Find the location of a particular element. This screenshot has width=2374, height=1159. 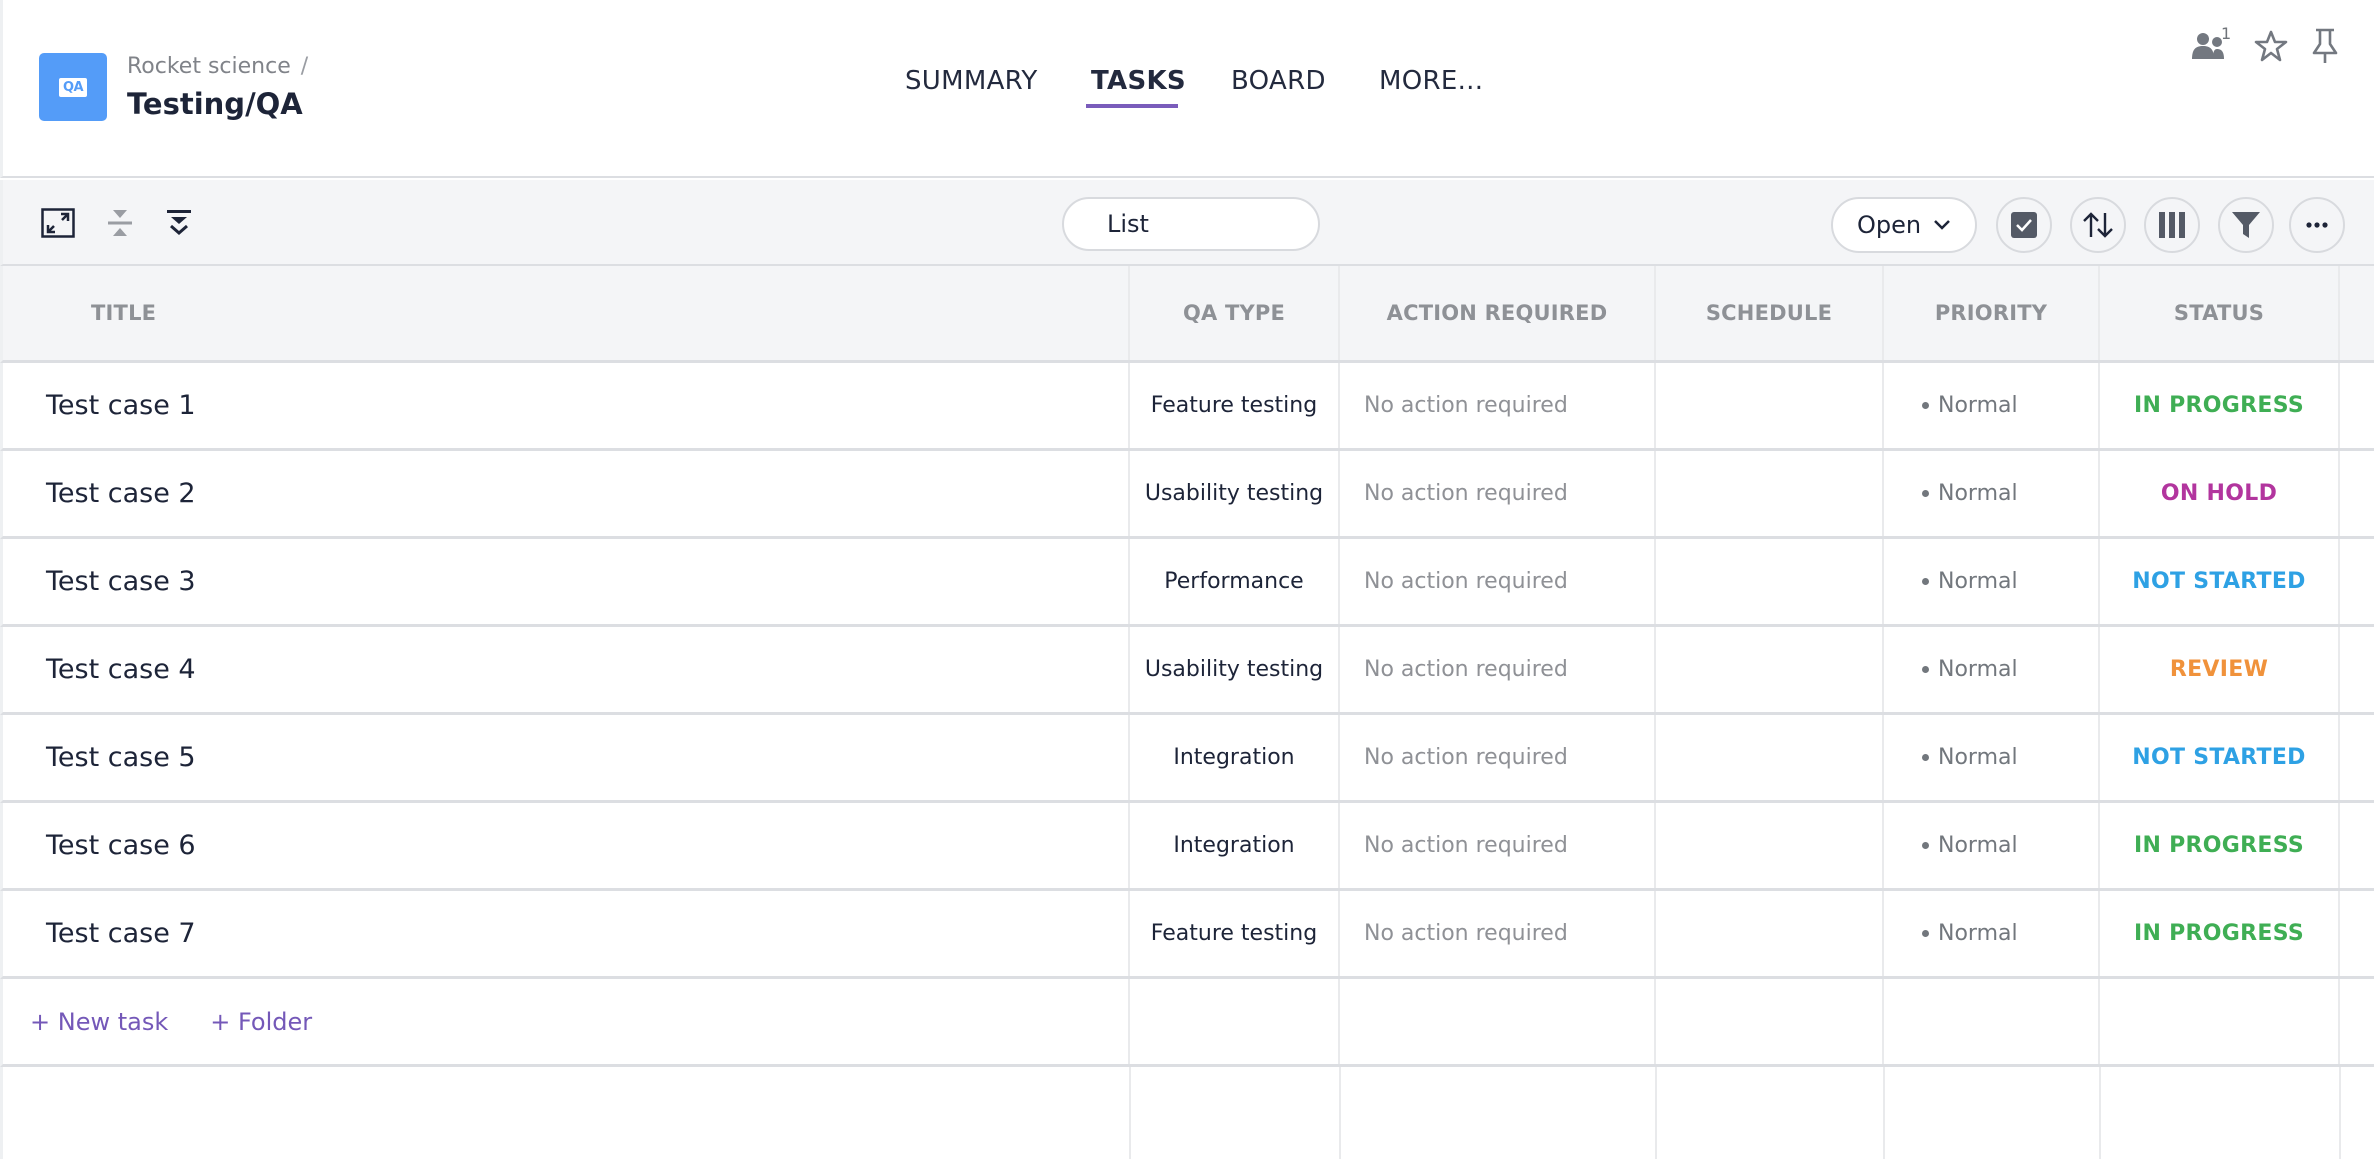

task-title: Test case 6 is located at coordinates (566, 845).